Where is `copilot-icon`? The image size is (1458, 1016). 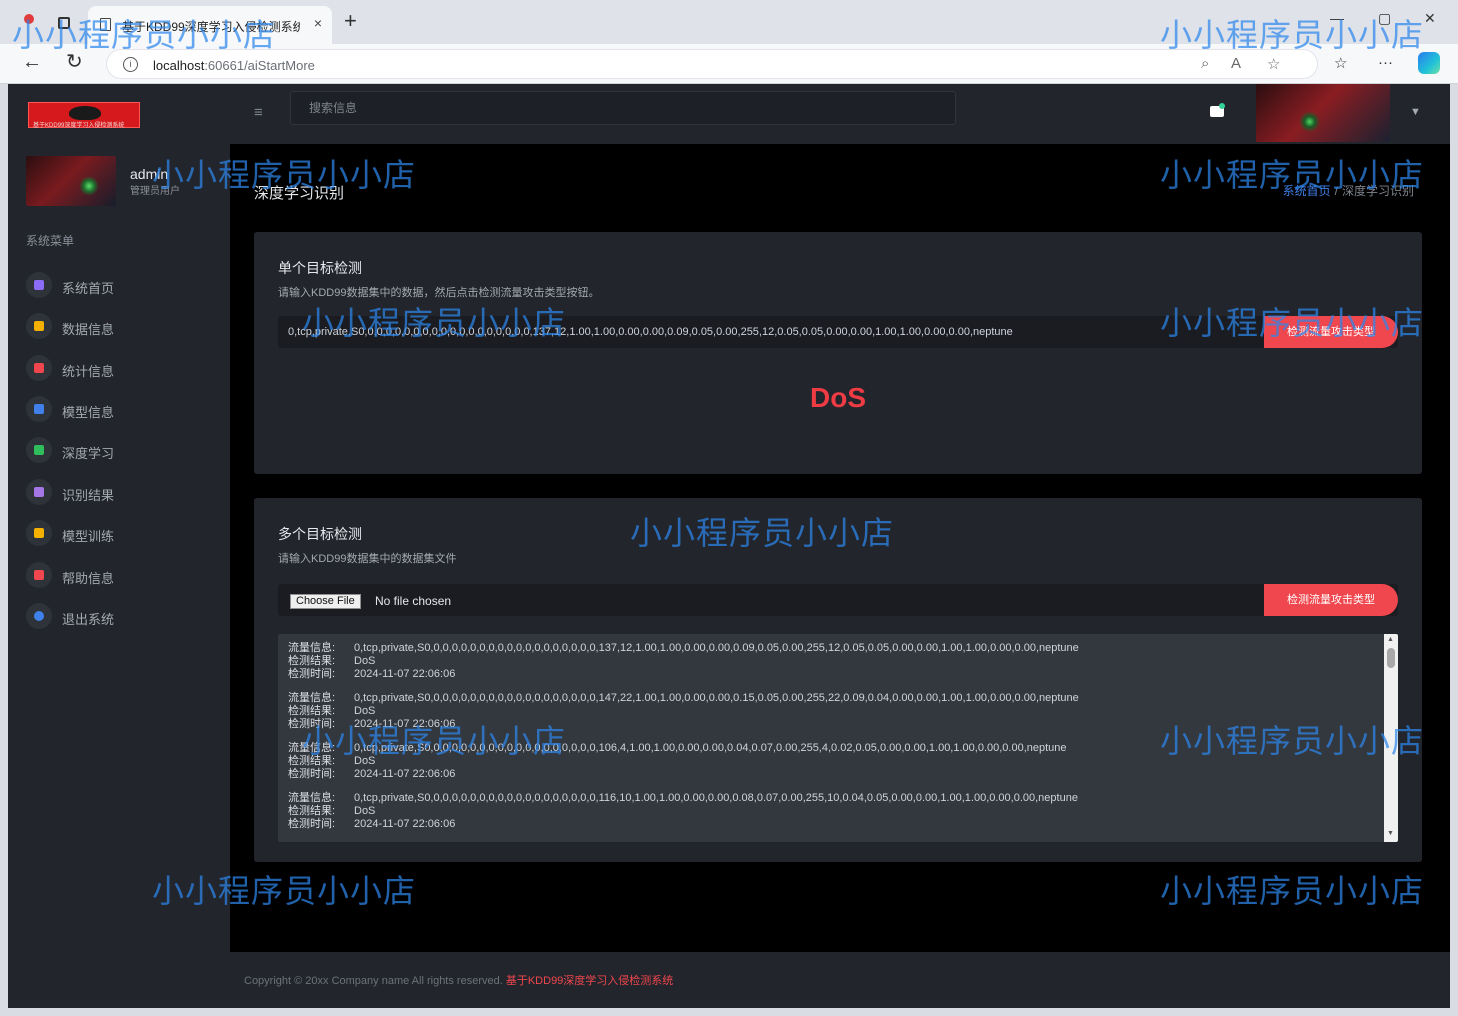 copilot-icon is located at coordinates (1429, 63).